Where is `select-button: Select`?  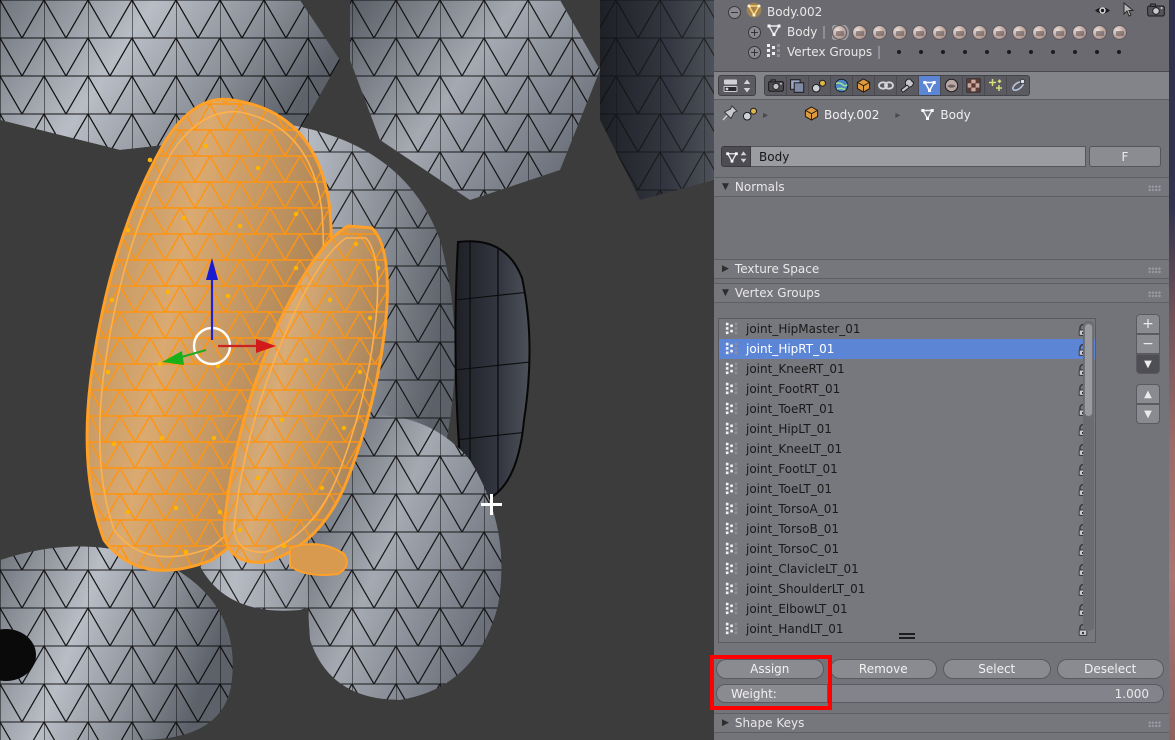 select-button: Select is located at coordinates (997, 669).